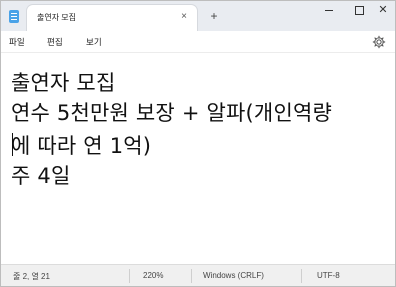 This screenshot has height=287, width=396. Describe the element at coordinates (55, 42) in the screenshot. I see `menu-edit: 편집` at that location.